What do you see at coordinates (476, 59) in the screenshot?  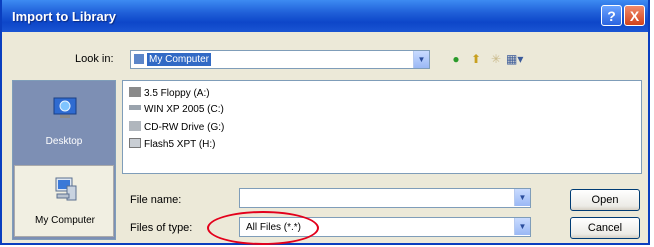 I see `up-folder-icon: ⬆` at bounding box center [476, 59].